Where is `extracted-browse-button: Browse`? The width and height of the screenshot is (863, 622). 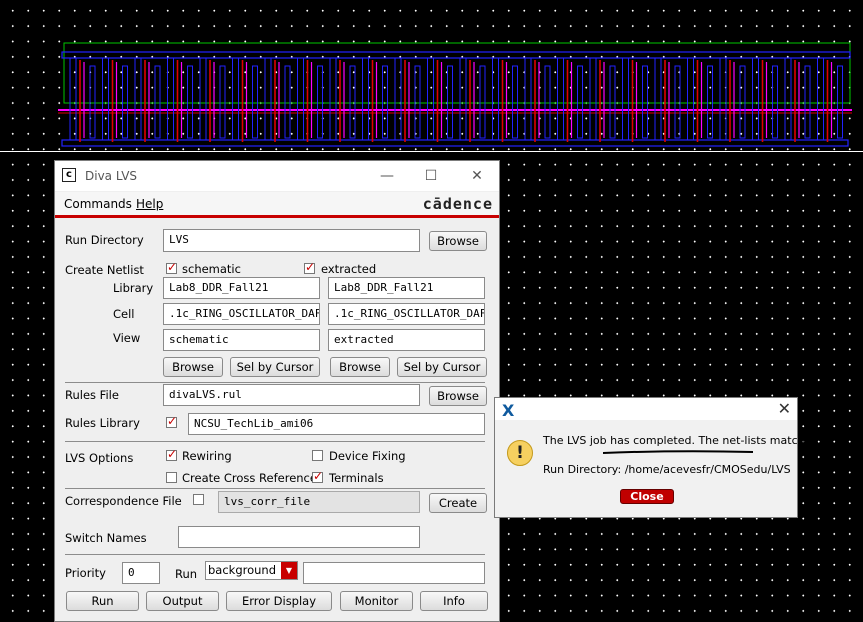 extracted-browse-button: Browse is located at coordinates (360, 367).